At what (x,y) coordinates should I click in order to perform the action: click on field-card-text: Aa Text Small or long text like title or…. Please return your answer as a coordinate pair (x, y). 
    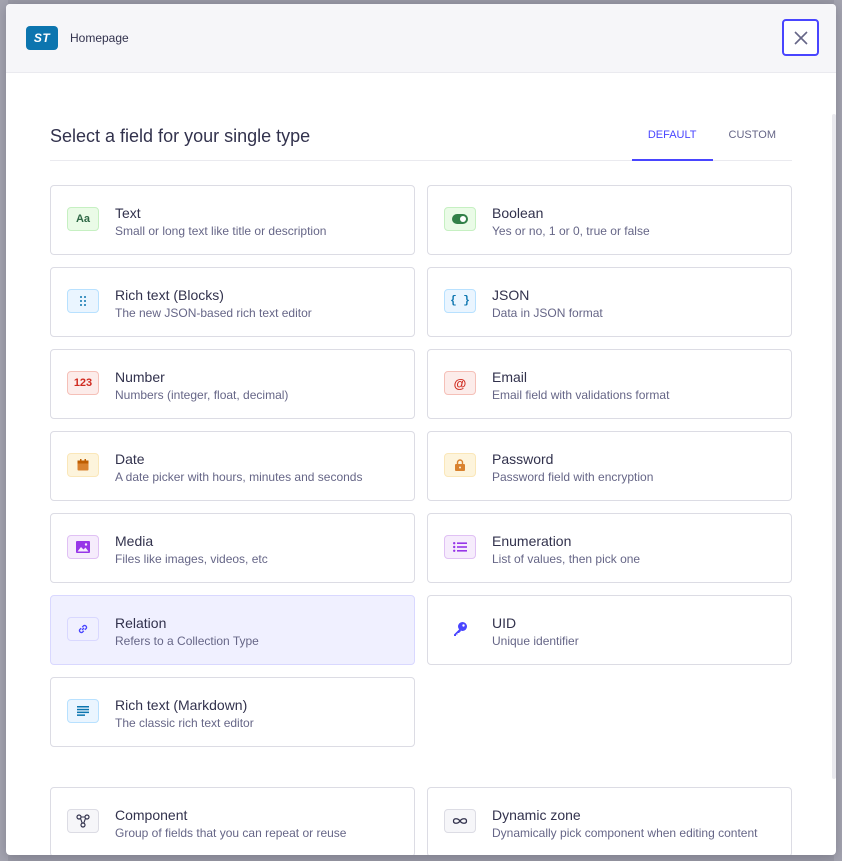
    Looking at the image, I should click on (232, 220).